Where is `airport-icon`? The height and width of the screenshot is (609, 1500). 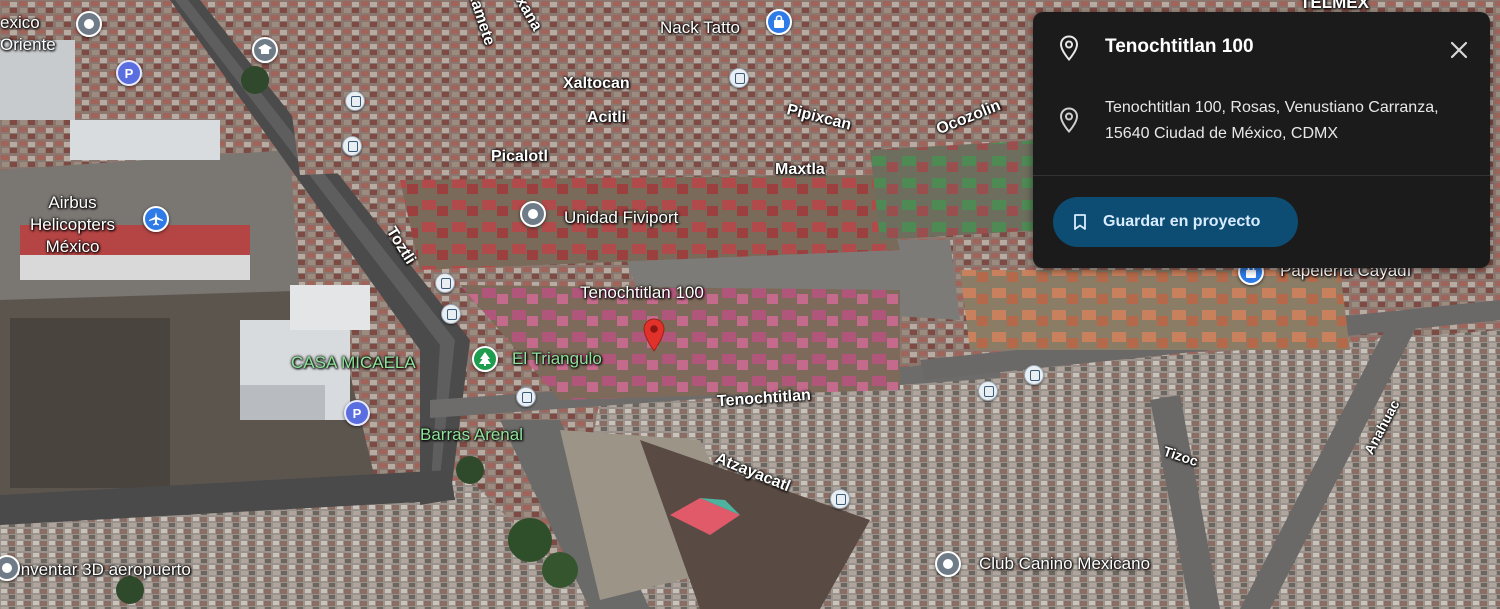 airport-icon is located at coordinates (156, 219).